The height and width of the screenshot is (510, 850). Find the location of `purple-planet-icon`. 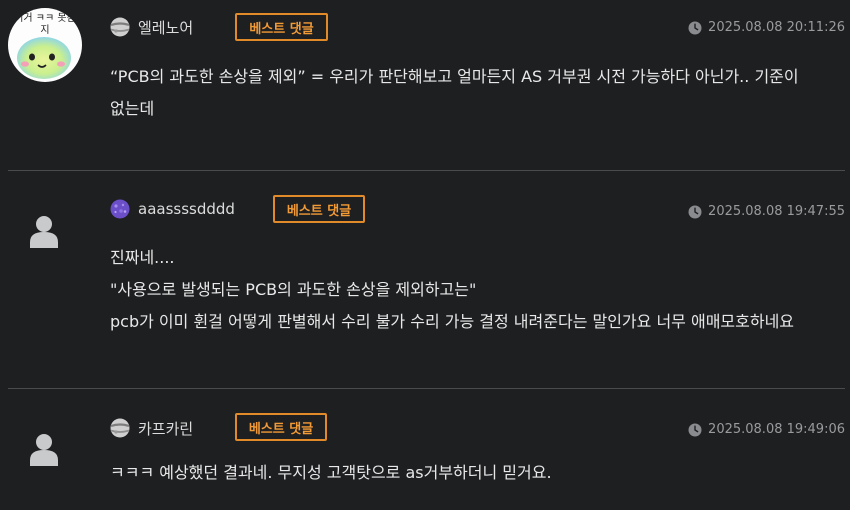

purple-planet-icon is located at coordinates (120, 209).